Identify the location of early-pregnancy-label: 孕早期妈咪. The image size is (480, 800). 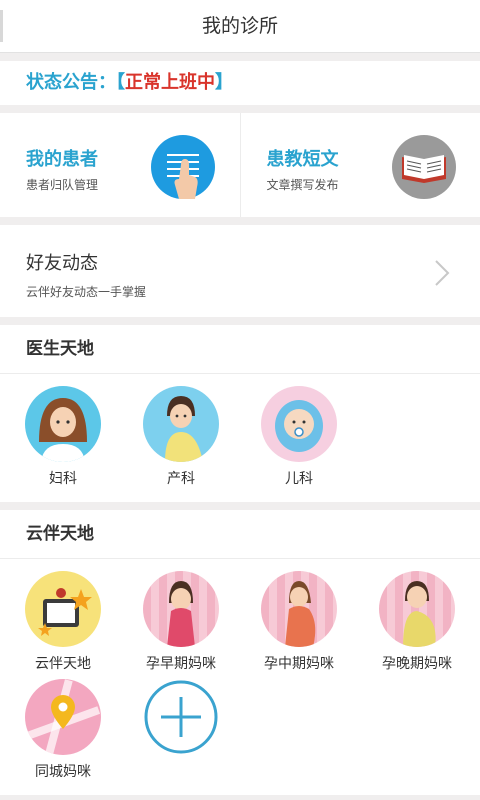
(181, 664).